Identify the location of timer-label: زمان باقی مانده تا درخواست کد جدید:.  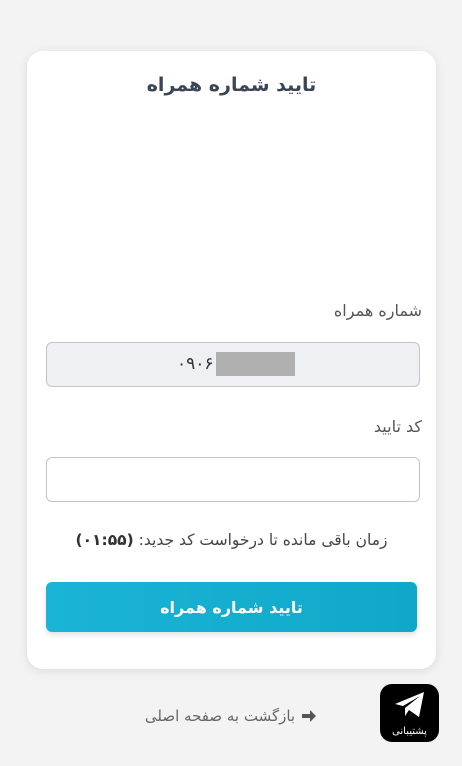
(263, 540).